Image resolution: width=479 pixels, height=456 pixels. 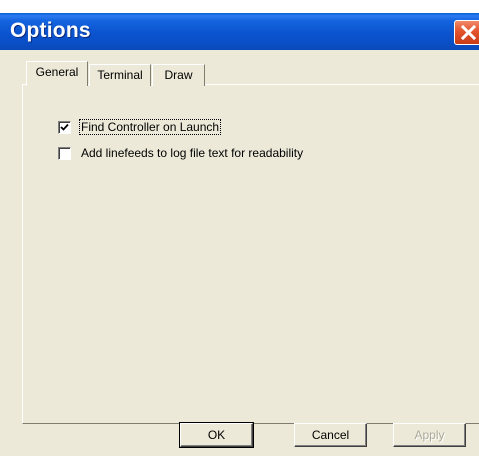 I want to click on tab-general-label: General, so click(x=57, y=72).